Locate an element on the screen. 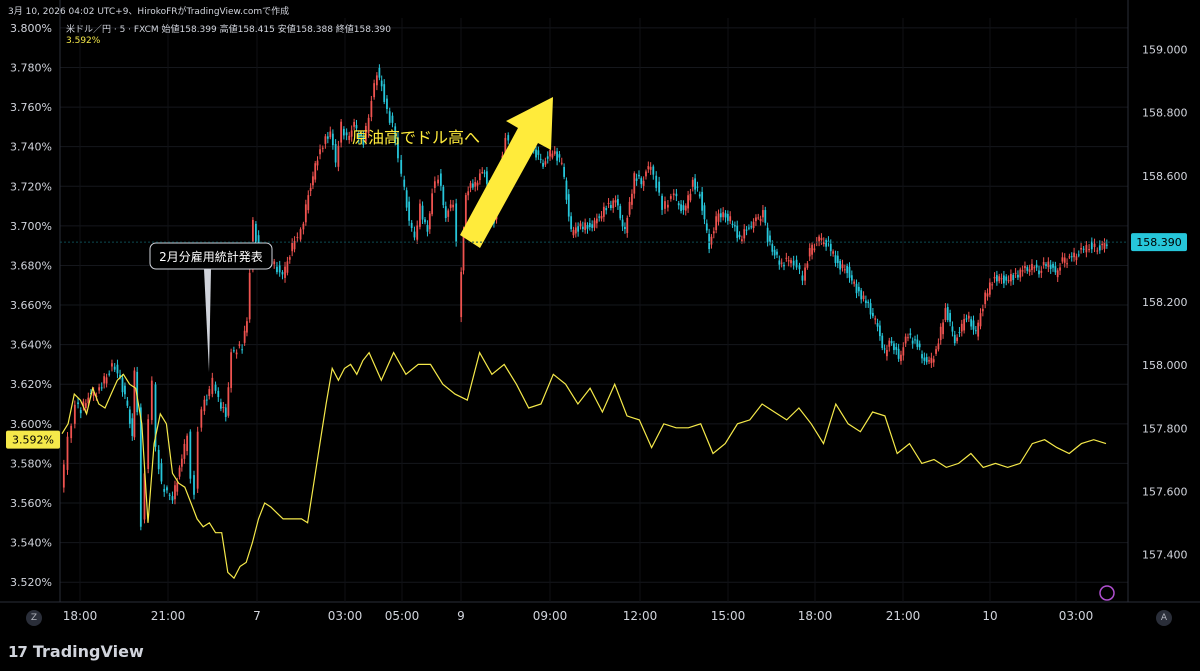 The height and width of the screenshot is (671, 1200). right-tick-label: 158.000 is located at coordinates (1165, 365).